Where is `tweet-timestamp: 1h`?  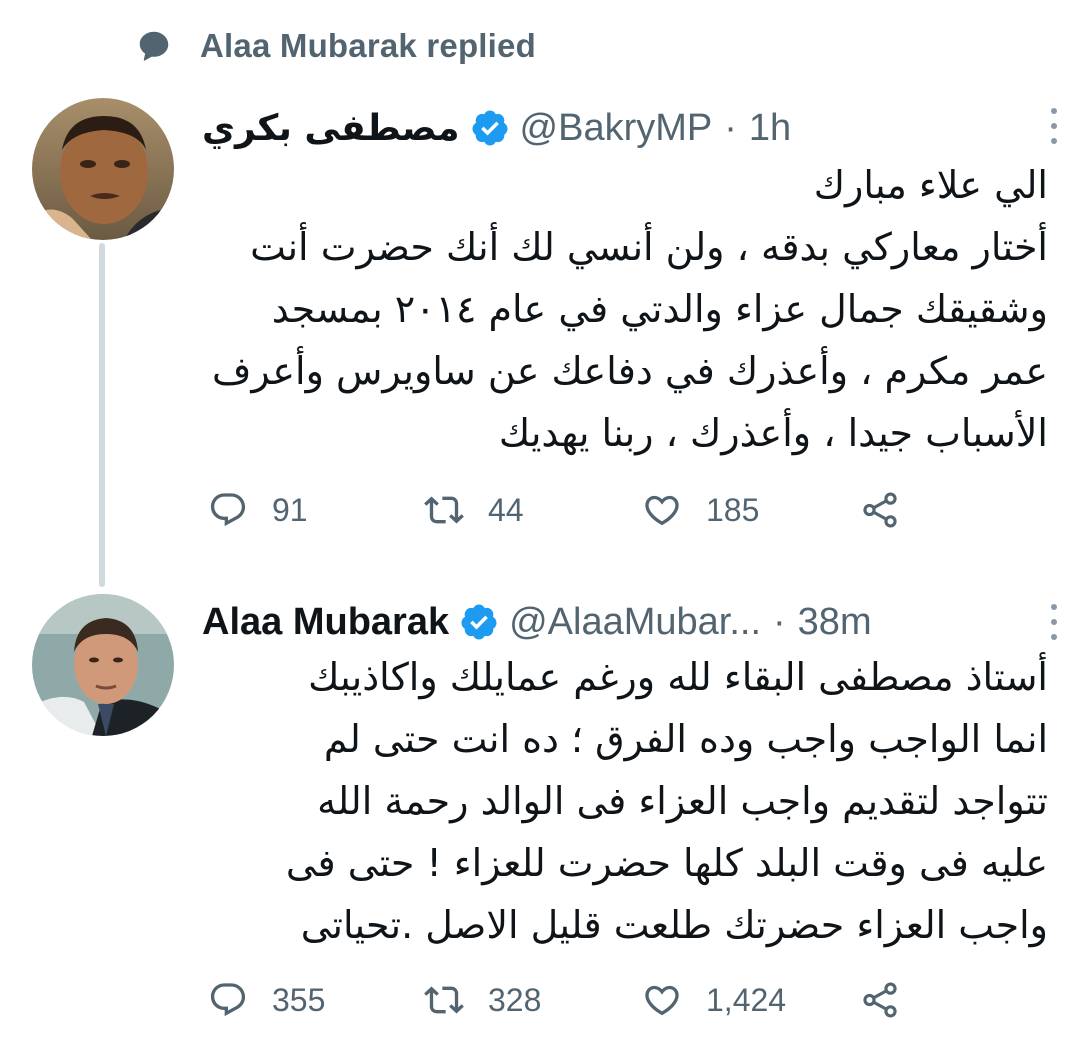
tweet-timestamp: 1h is located at coordinates (770, 128).